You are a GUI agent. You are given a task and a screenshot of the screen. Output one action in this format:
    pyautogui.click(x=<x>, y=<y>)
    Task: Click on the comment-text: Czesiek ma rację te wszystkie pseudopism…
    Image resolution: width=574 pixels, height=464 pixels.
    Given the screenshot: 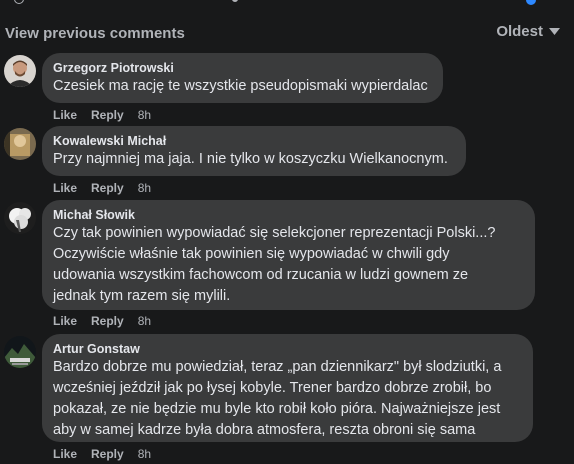 What is the action you would take?
    pyautogui.click(x=240, y=86)
    